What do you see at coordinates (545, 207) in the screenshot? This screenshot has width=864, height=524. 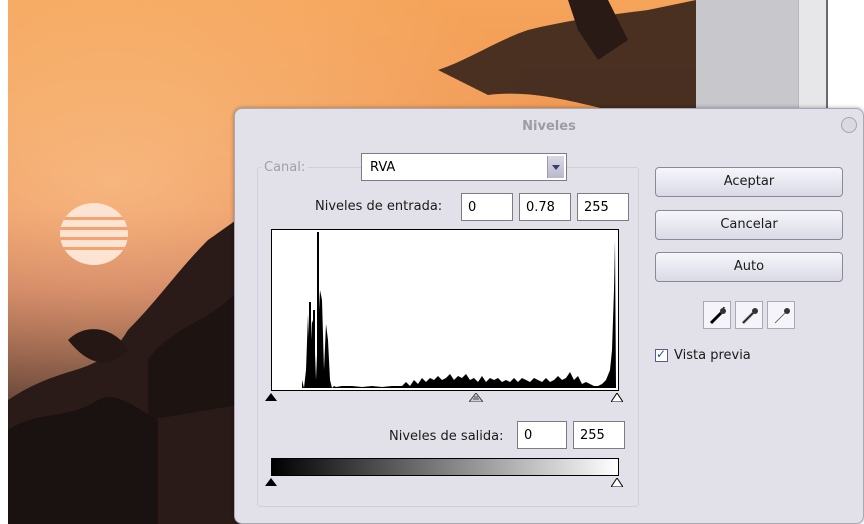 I see `input-gamma-field: 0.78` at bounding box center [545, 207].